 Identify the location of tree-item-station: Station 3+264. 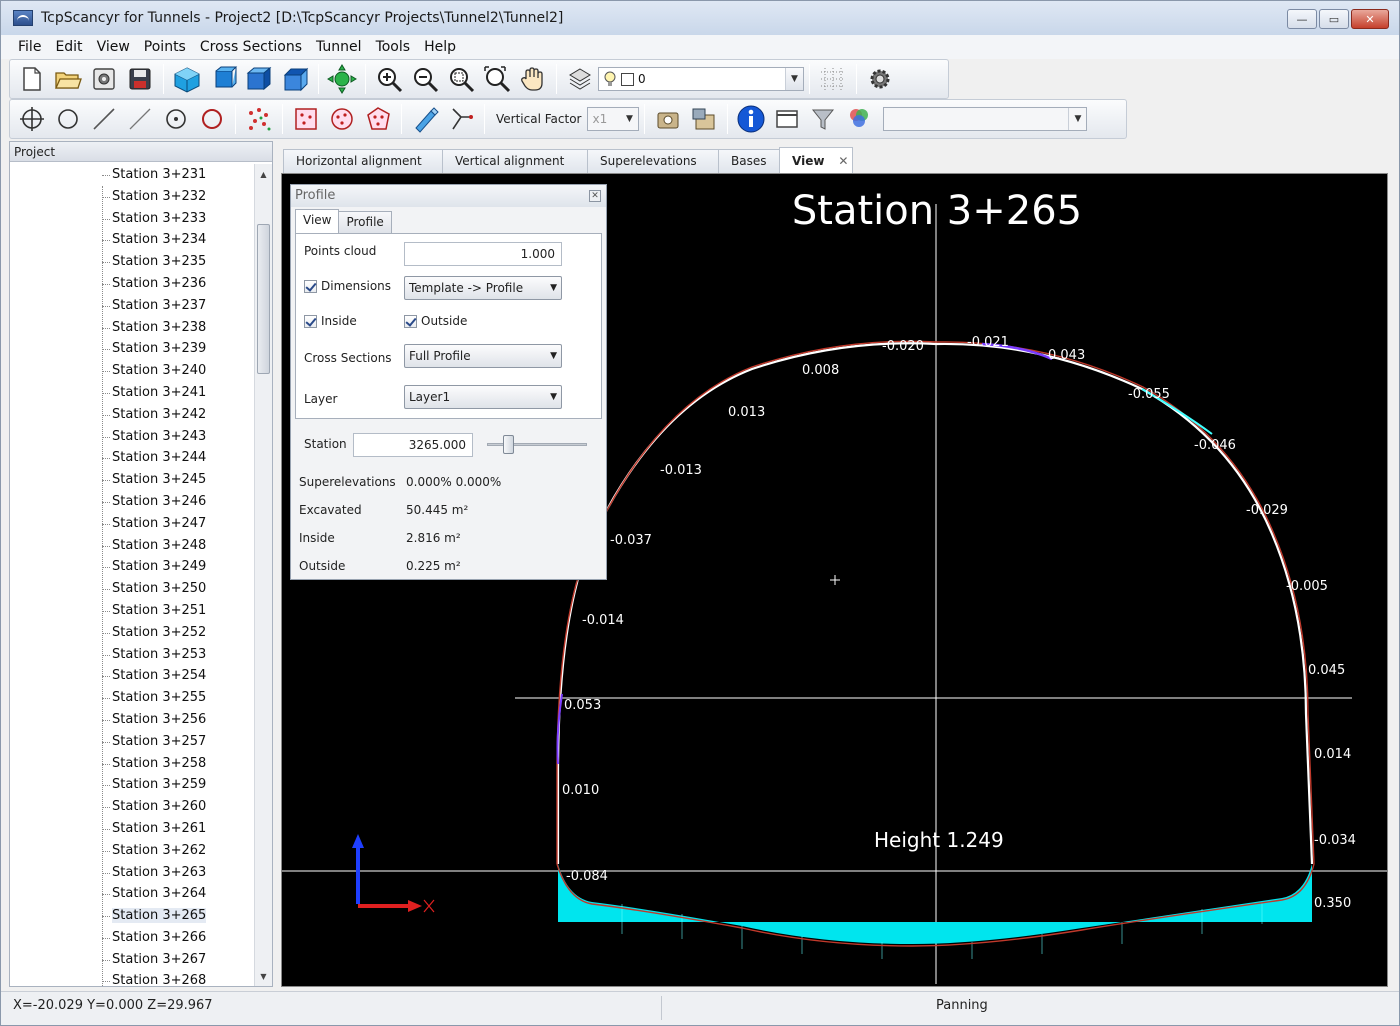
(132, 894).